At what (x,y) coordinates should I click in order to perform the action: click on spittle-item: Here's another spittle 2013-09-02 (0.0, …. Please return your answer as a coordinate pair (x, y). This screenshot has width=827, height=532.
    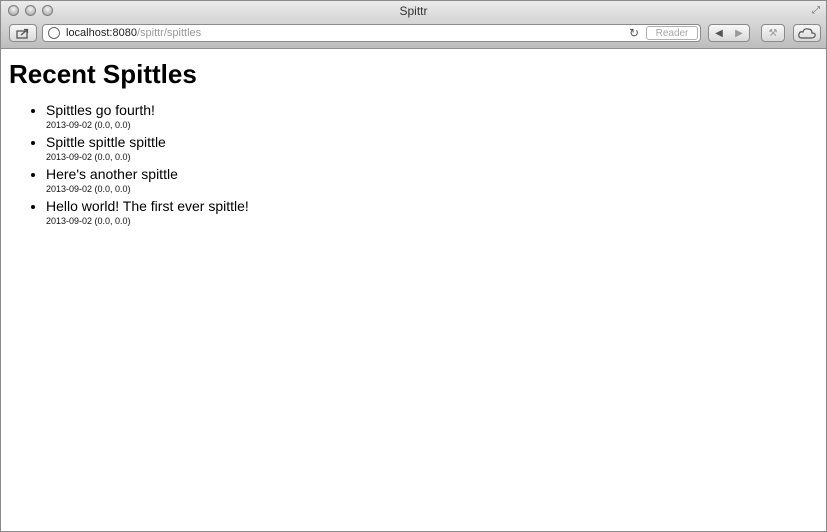
    Looking at the image, I should click on (147, 181).